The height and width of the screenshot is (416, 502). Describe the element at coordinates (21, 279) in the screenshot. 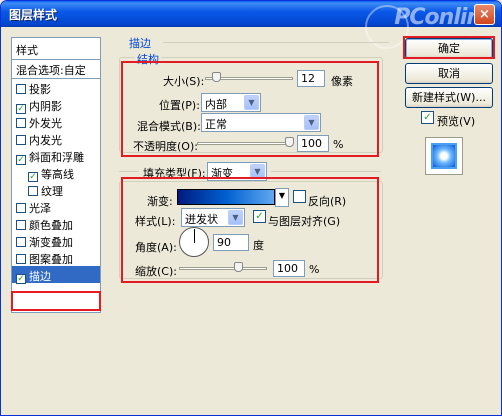

I see `checkmark-icon: ✓` at that location.